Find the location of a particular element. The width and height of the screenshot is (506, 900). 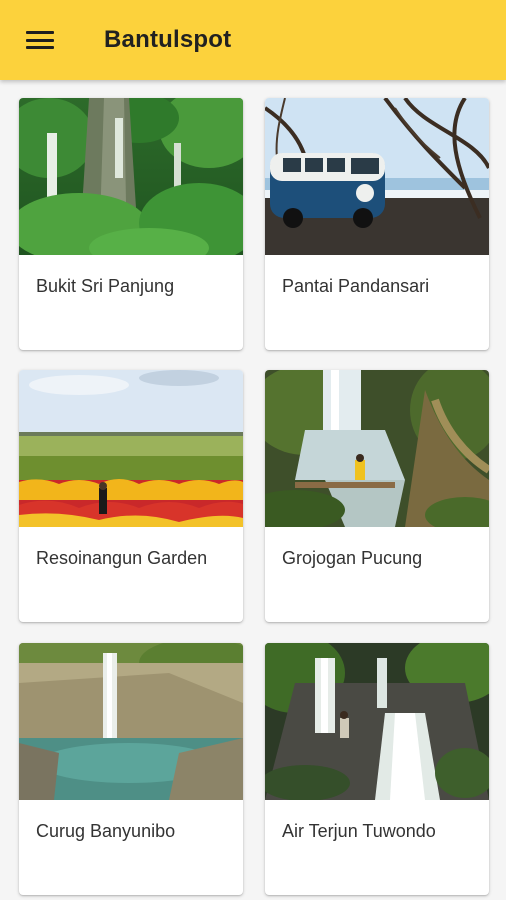

place-card-bukit-sri-panjung: Bukit Sri Panjung is located at coordinates (131, 224).